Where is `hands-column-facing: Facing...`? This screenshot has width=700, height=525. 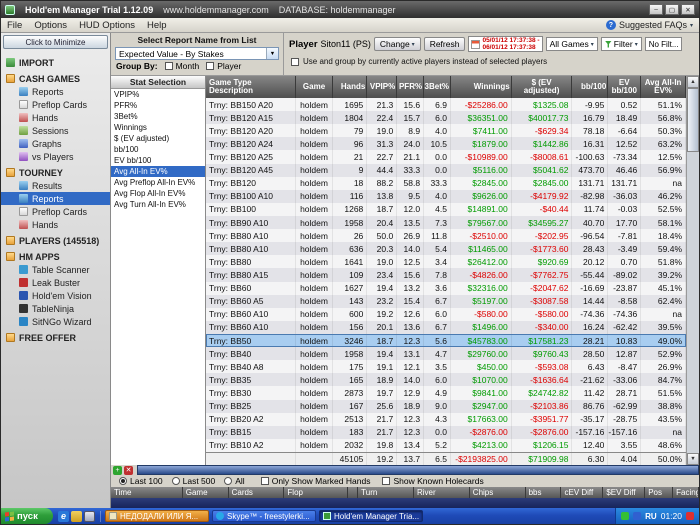
hands-column-facing: Facing... is located at coordinates (686, 492).